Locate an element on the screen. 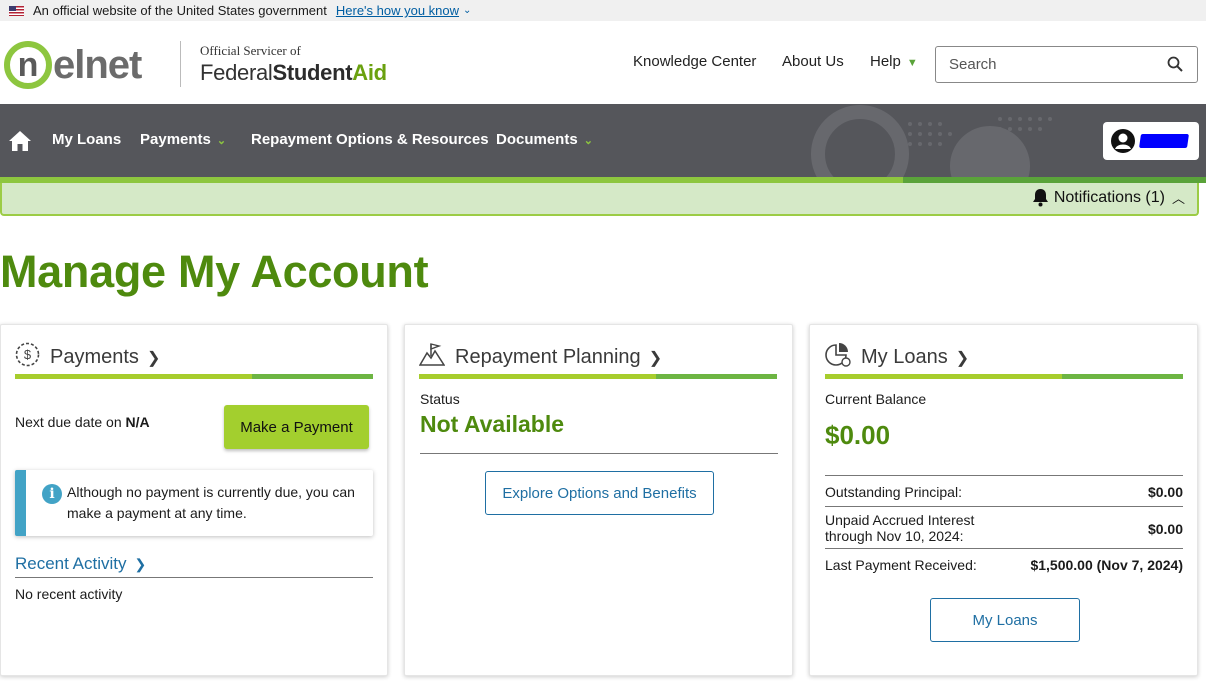  status-label: Status is located at coordinates (440, 399).